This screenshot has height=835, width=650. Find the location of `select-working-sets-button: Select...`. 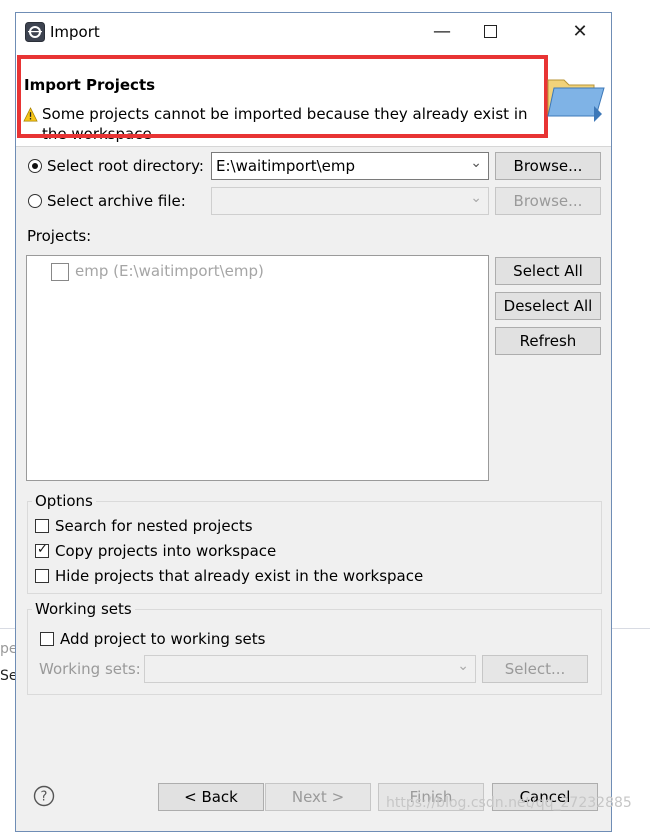

select-working-sets-button: Select... is located at coordinates (535, 669).